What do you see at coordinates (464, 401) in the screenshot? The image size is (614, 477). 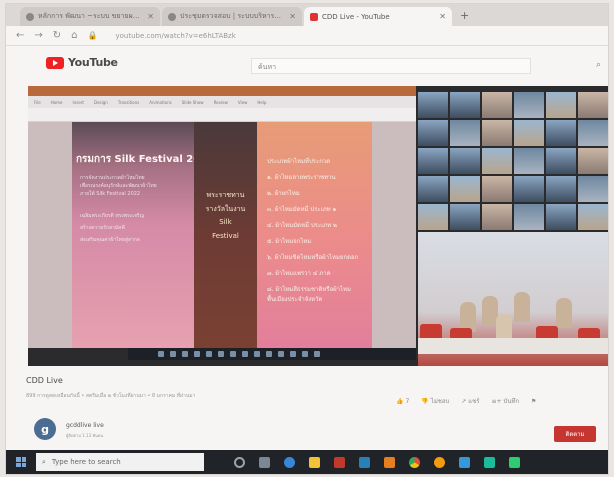 I see `share-icon: ↗` at bounding box center [464, 401].